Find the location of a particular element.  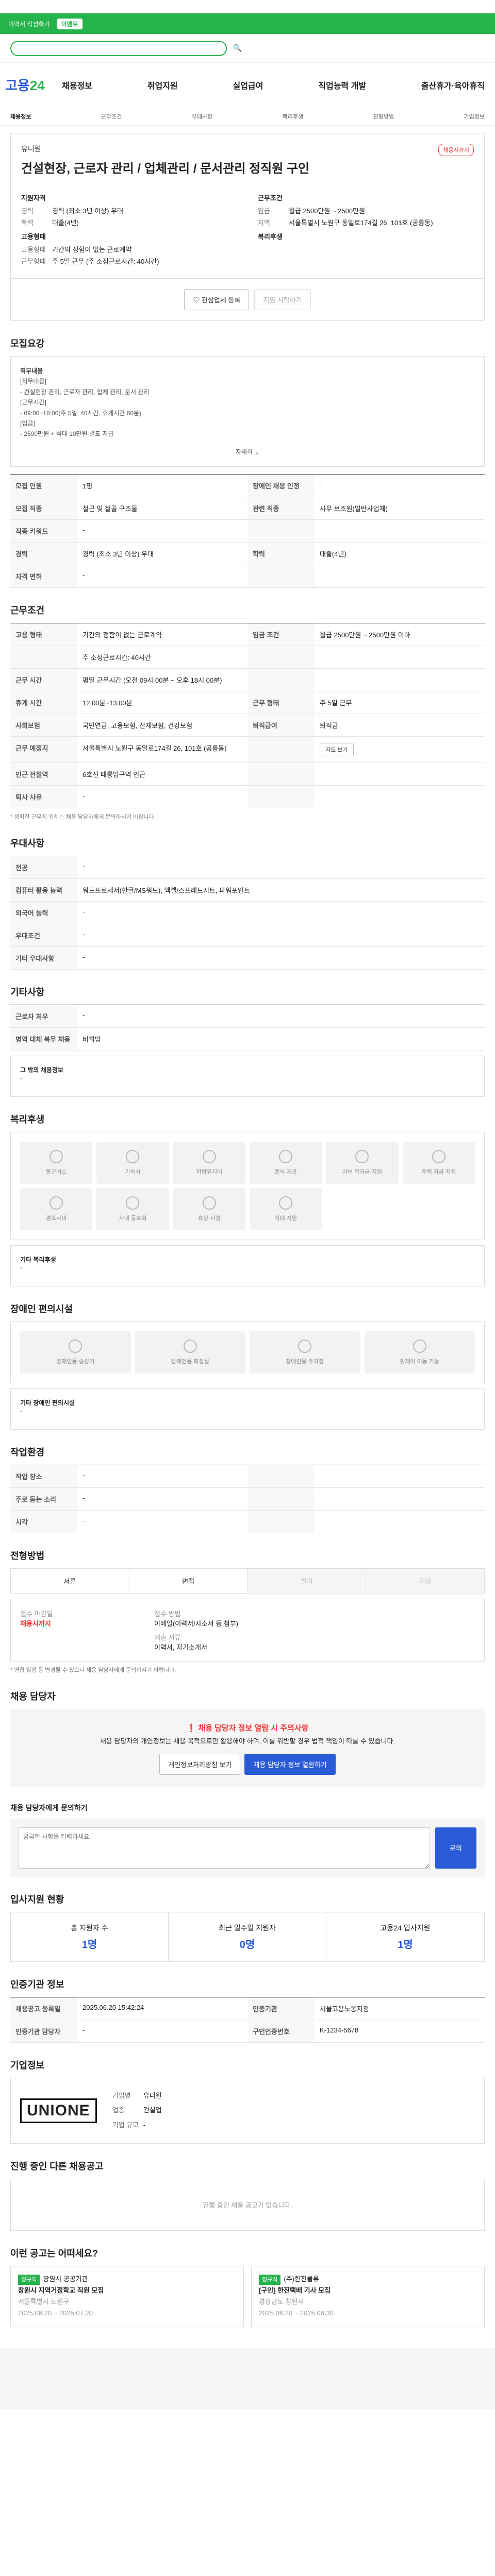

desc-line: [직무내용] is located at coordinates (33, 381).